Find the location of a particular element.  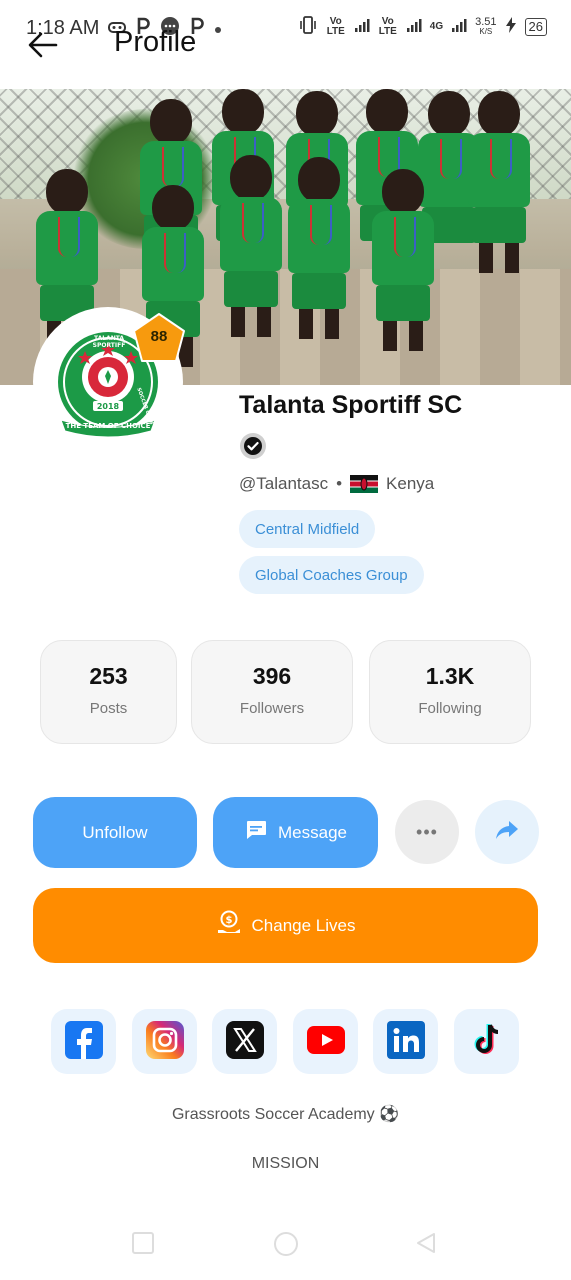

change-lives-label: Change Lives is located at coordinates (303, 925).